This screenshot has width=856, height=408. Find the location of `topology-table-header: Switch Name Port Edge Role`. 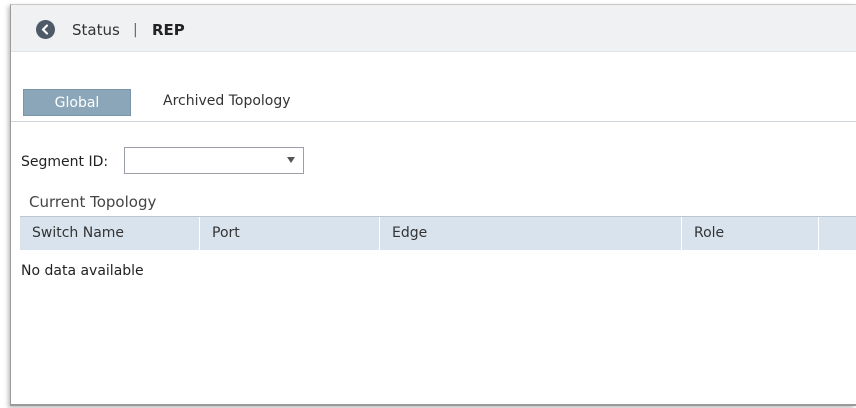

topology-table-header: Switch Name Port Edge Role is located at coordinates (438, 233).